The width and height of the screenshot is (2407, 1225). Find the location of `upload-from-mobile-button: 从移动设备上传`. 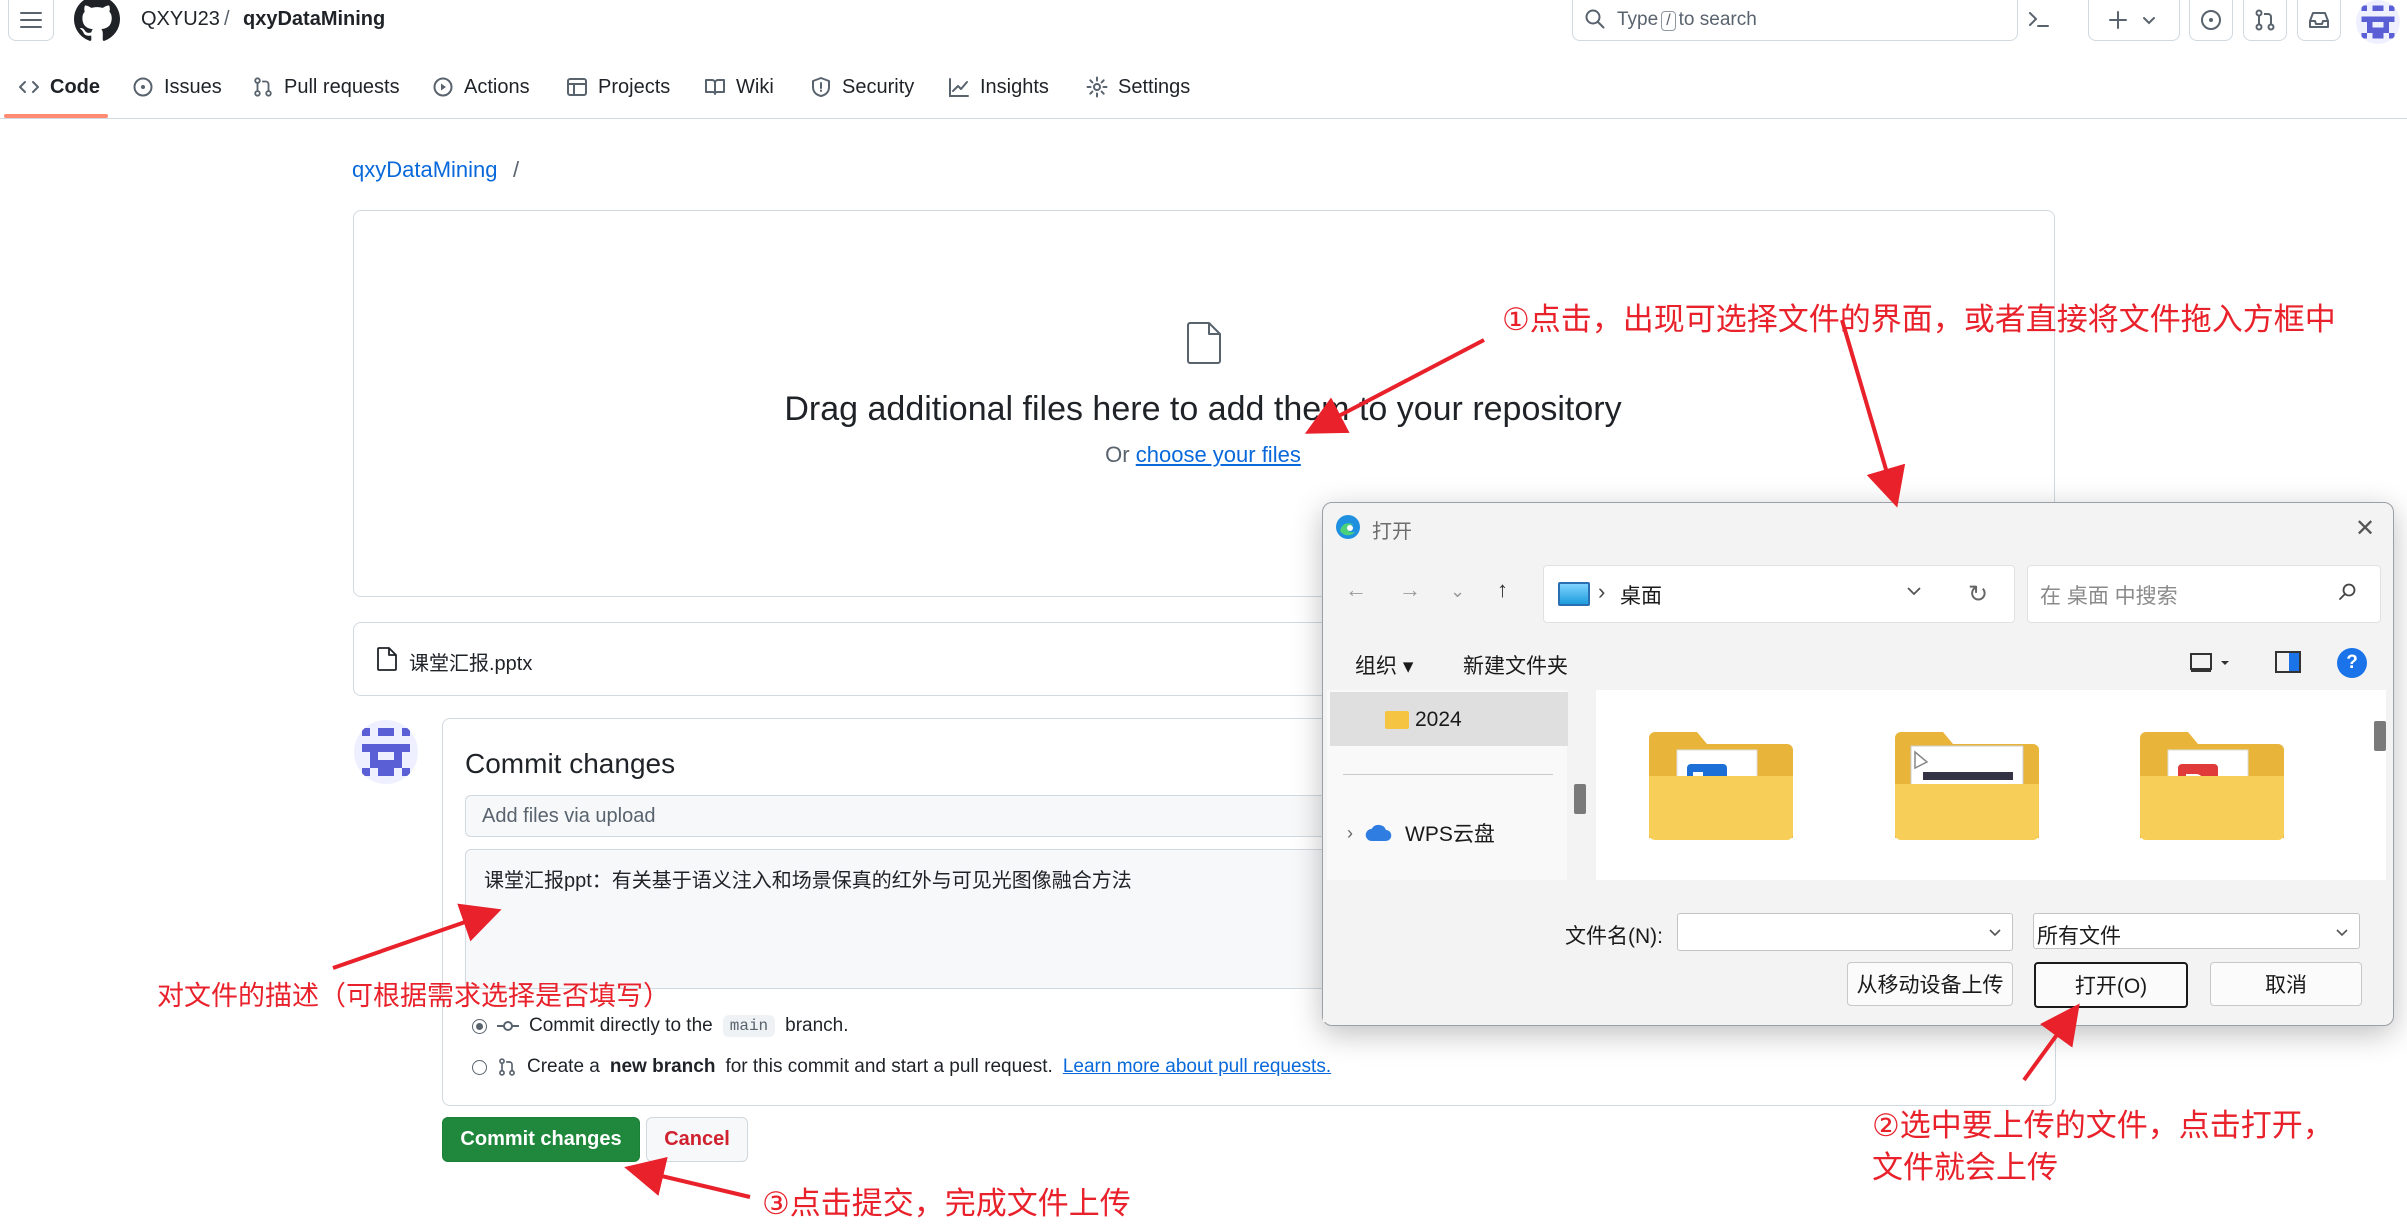

upload-from-mobile-button: 从移动设备上传 is located at coordinates (1930, 984).